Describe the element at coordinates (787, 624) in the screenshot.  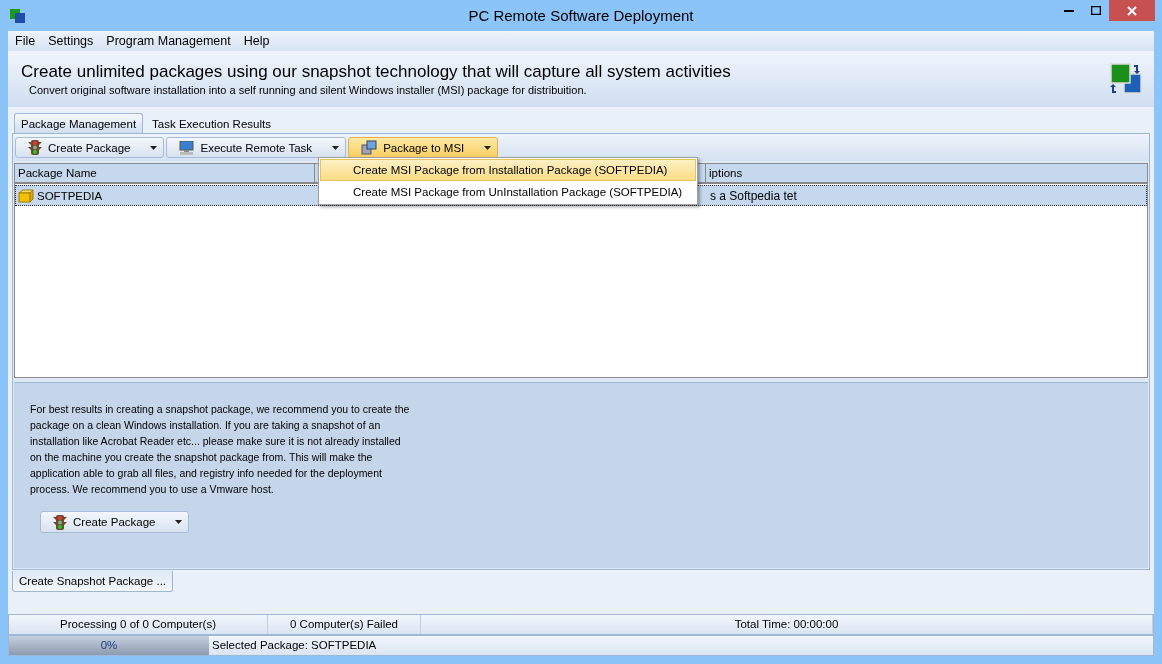
I see `status-total-time: Total Time: 00:00:00` at that location.